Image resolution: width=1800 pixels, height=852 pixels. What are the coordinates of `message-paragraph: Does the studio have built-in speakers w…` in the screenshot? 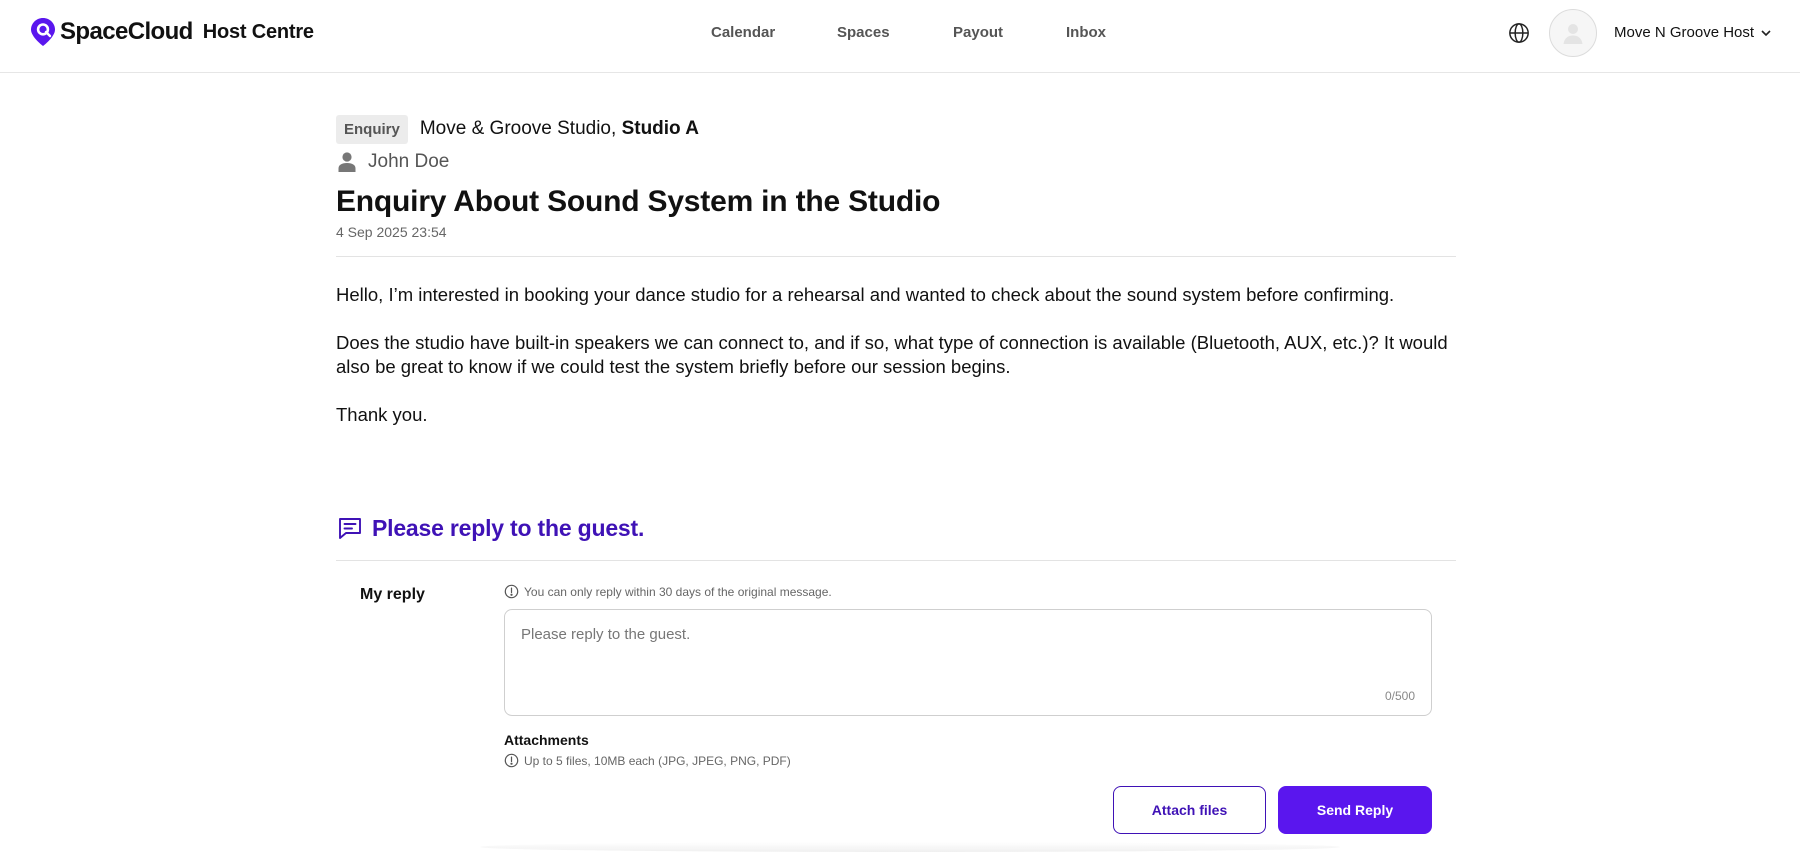 It's located at (892, 354).